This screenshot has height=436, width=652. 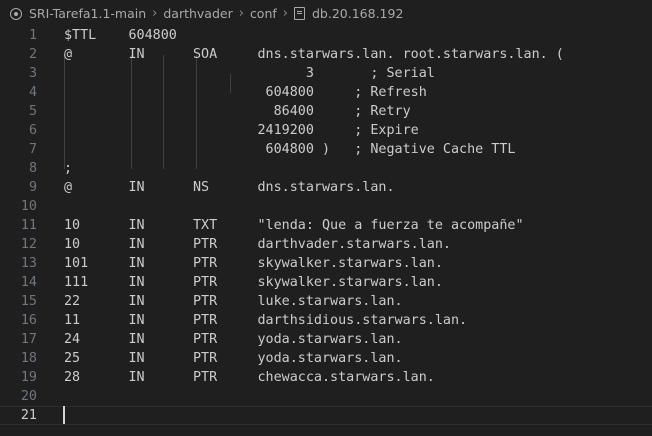 What do you see at coordinates (32, 54) in the screenshot?
I see `line-number: 2` at bounding box center [32, 54].